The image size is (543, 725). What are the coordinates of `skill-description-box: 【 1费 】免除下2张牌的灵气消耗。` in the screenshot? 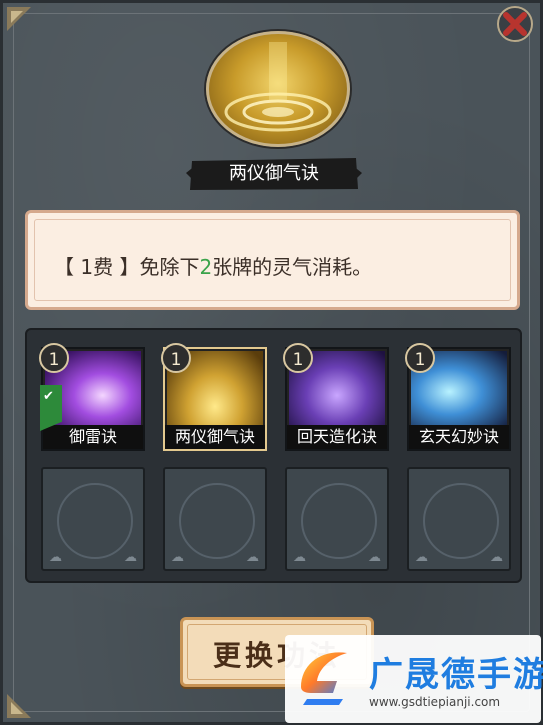 It's located at (272, 260).